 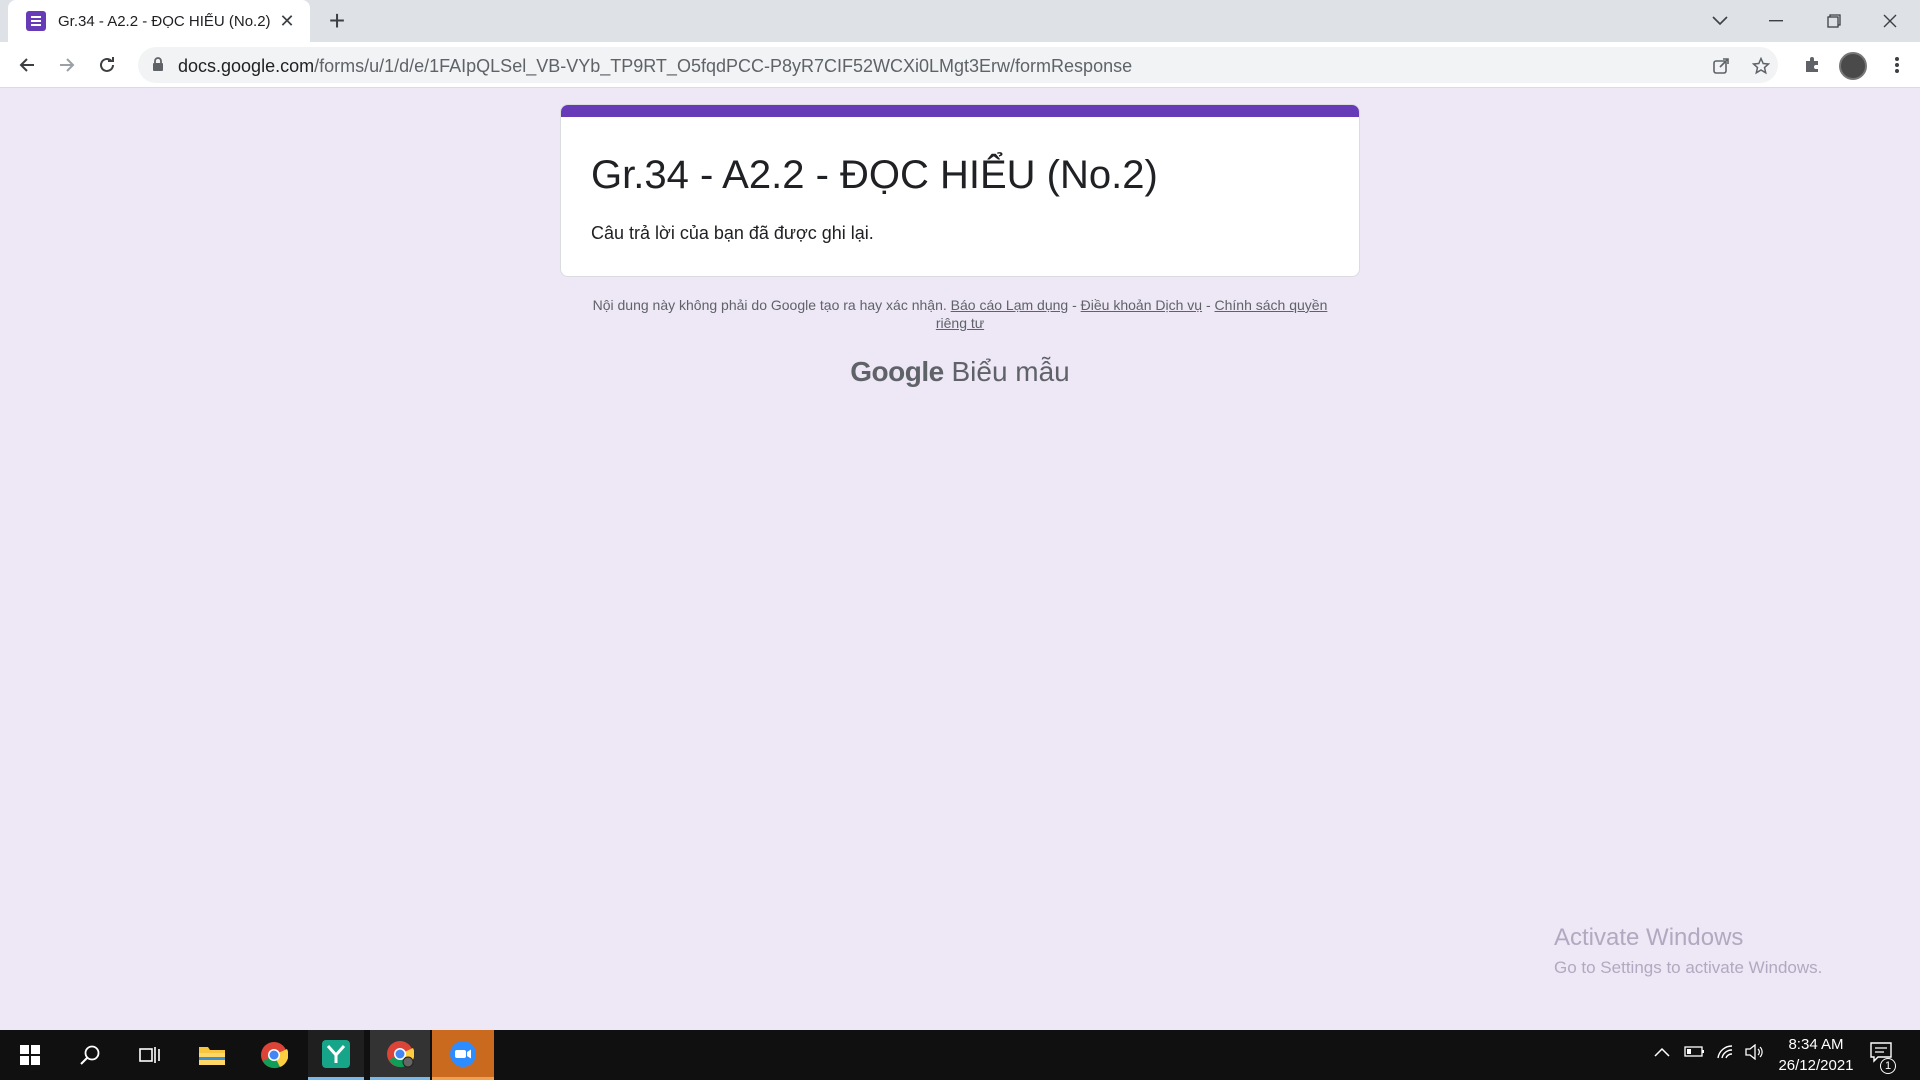 What do you see at coordinates (1816, 1044) in the screenshot?
I see `clock-time: 8:34 AM` at bounding box center [1816, 1044].